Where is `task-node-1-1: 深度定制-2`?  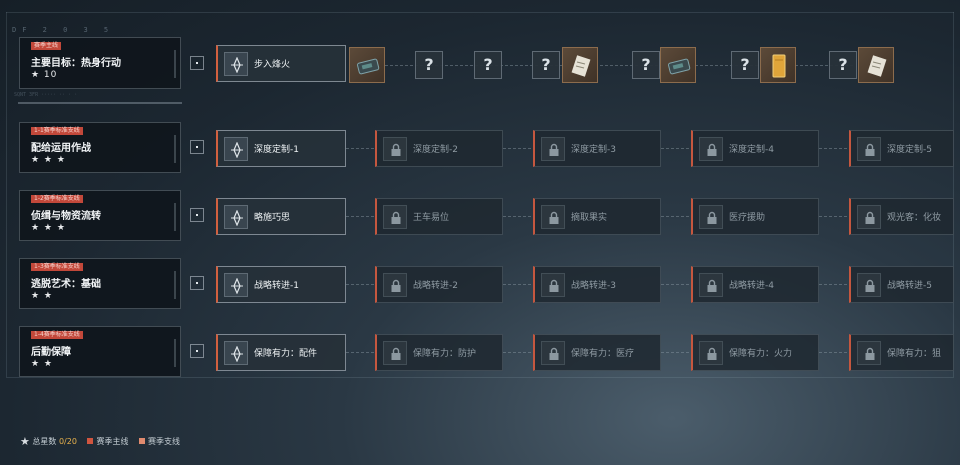 task-node-1-1: 深度定制-2 is located at coordinates (439, 148).